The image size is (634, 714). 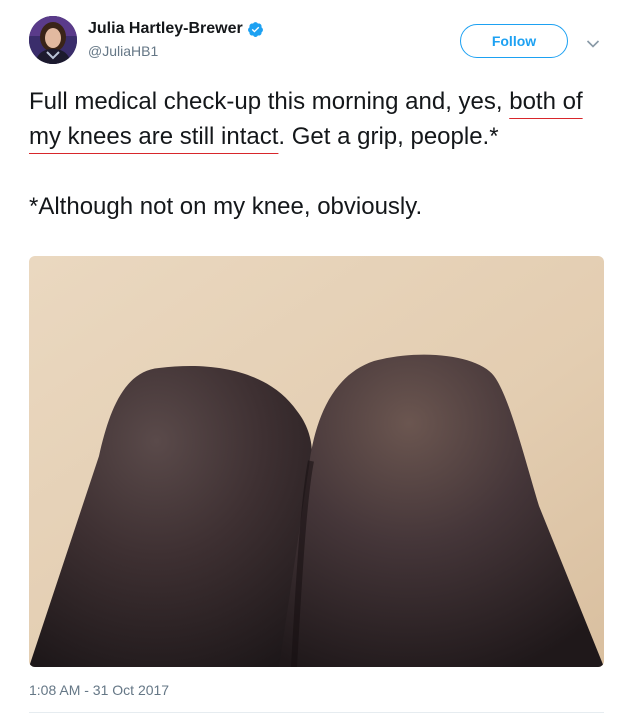 I want to click on display-name: Julia Hartley-Brewer, so click(x=165, y=29).